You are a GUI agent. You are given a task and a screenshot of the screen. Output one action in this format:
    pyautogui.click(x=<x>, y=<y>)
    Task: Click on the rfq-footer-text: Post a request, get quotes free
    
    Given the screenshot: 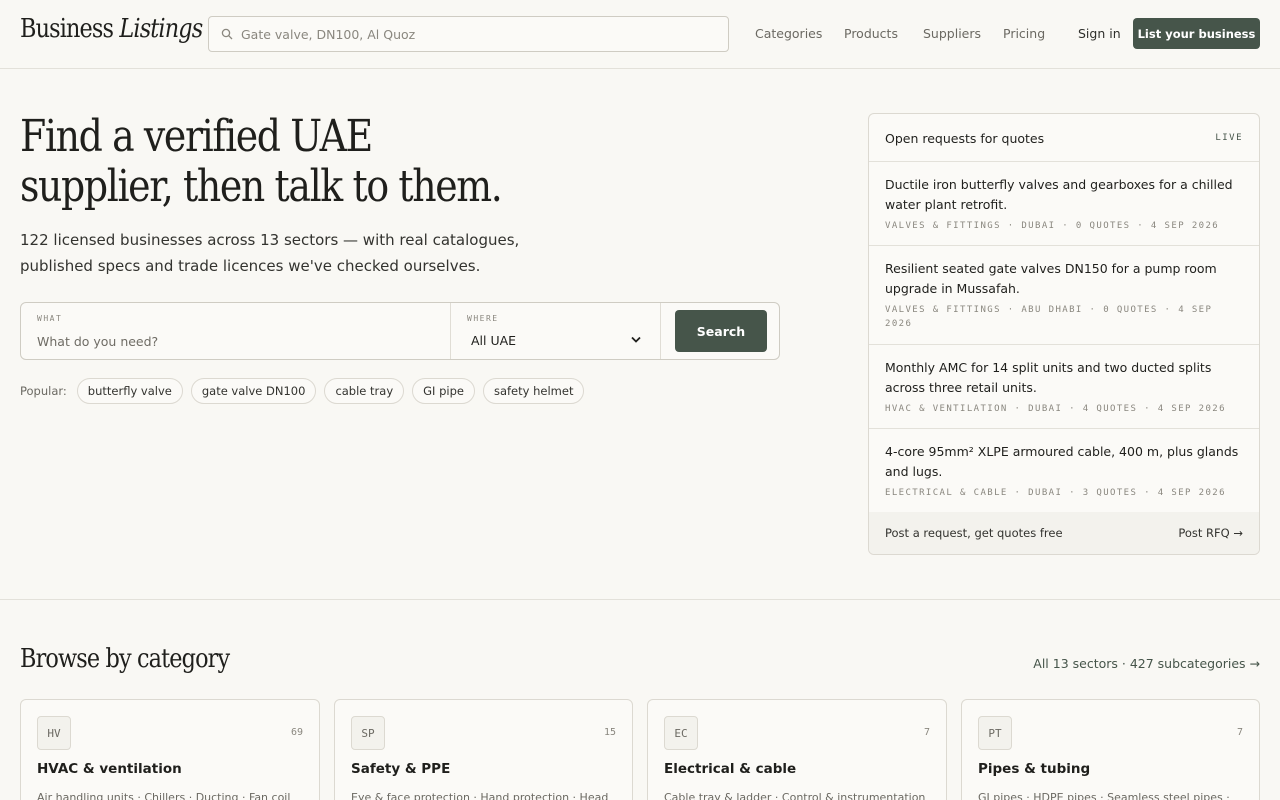 What is the action you would take?
    pyautogui.click(x=974, y=533)
    